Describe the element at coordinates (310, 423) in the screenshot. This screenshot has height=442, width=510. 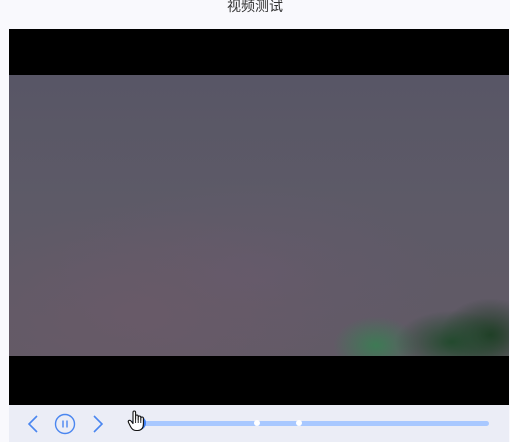
I see `progress-slider` at that location.